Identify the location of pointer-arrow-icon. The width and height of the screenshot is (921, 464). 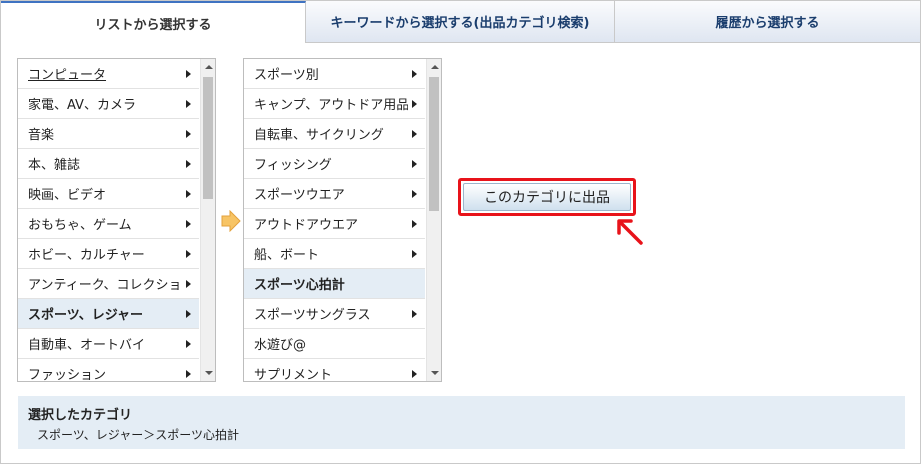
(630, 232).